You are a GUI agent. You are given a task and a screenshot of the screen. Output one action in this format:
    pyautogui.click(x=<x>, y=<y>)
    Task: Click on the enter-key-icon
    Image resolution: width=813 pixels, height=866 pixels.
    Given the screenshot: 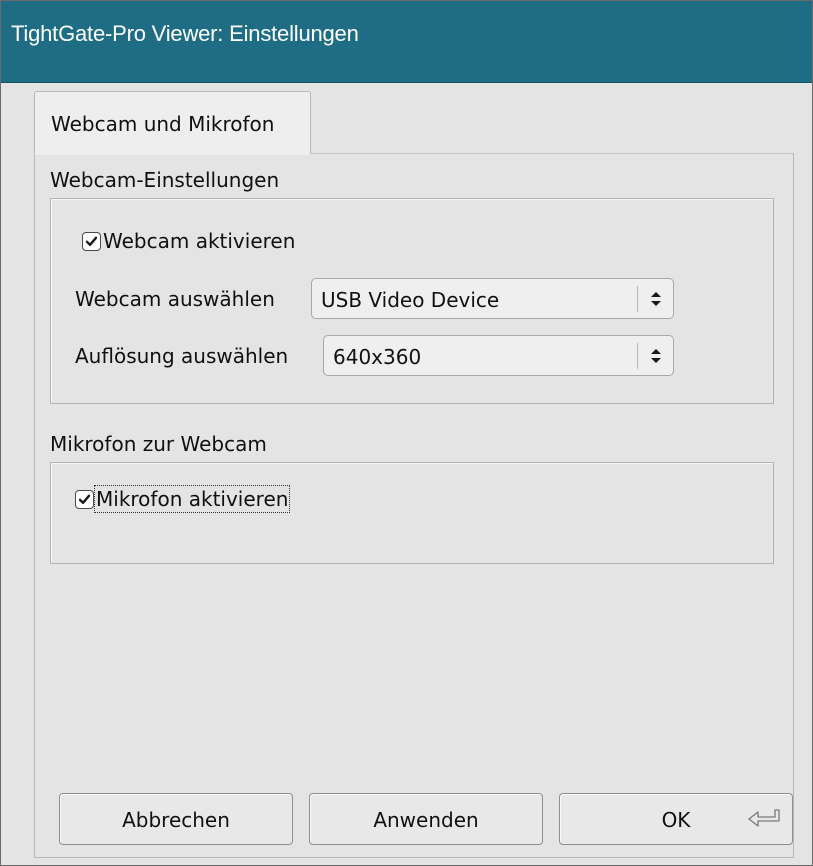 What is the action you would take?
    pyautogui.click(x=764, y=818)
    